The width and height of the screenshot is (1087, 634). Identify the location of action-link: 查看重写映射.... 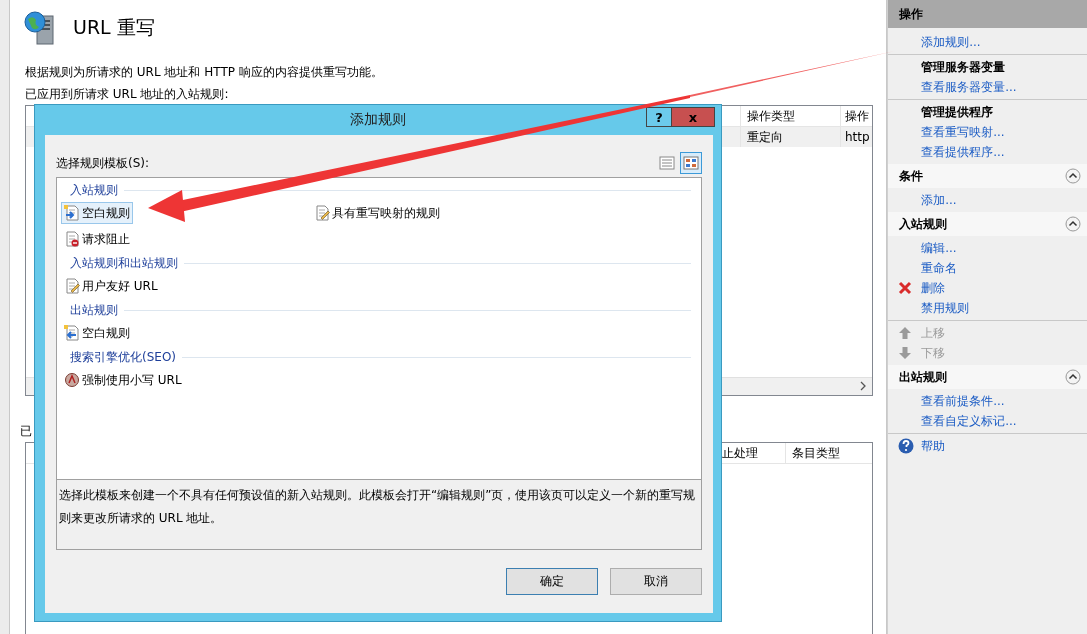
(963, 132).